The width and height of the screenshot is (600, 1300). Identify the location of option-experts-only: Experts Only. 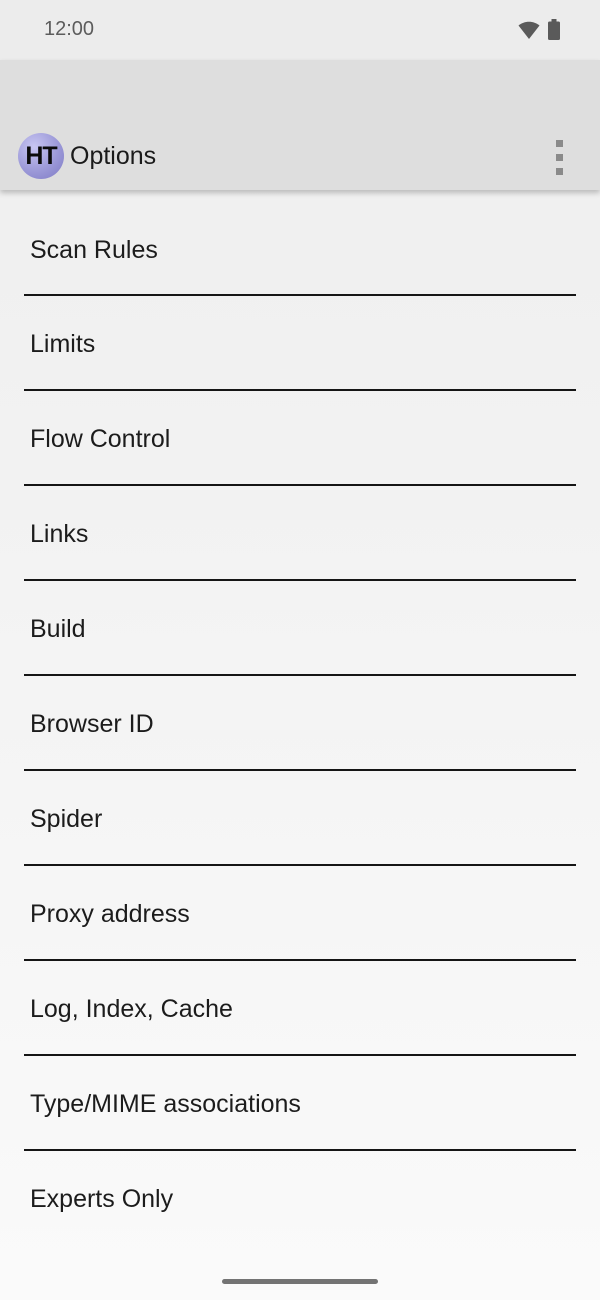
(300, 1198).